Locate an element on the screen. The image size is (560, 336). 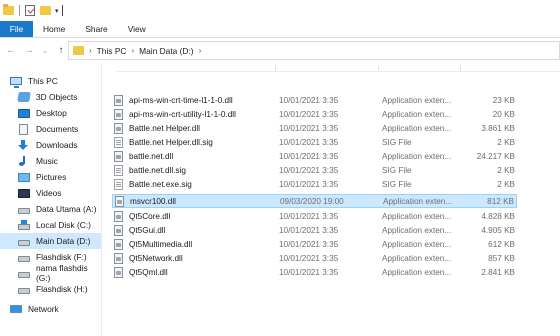
forward-arrow-icon: → is located at coordinates (29, 50).